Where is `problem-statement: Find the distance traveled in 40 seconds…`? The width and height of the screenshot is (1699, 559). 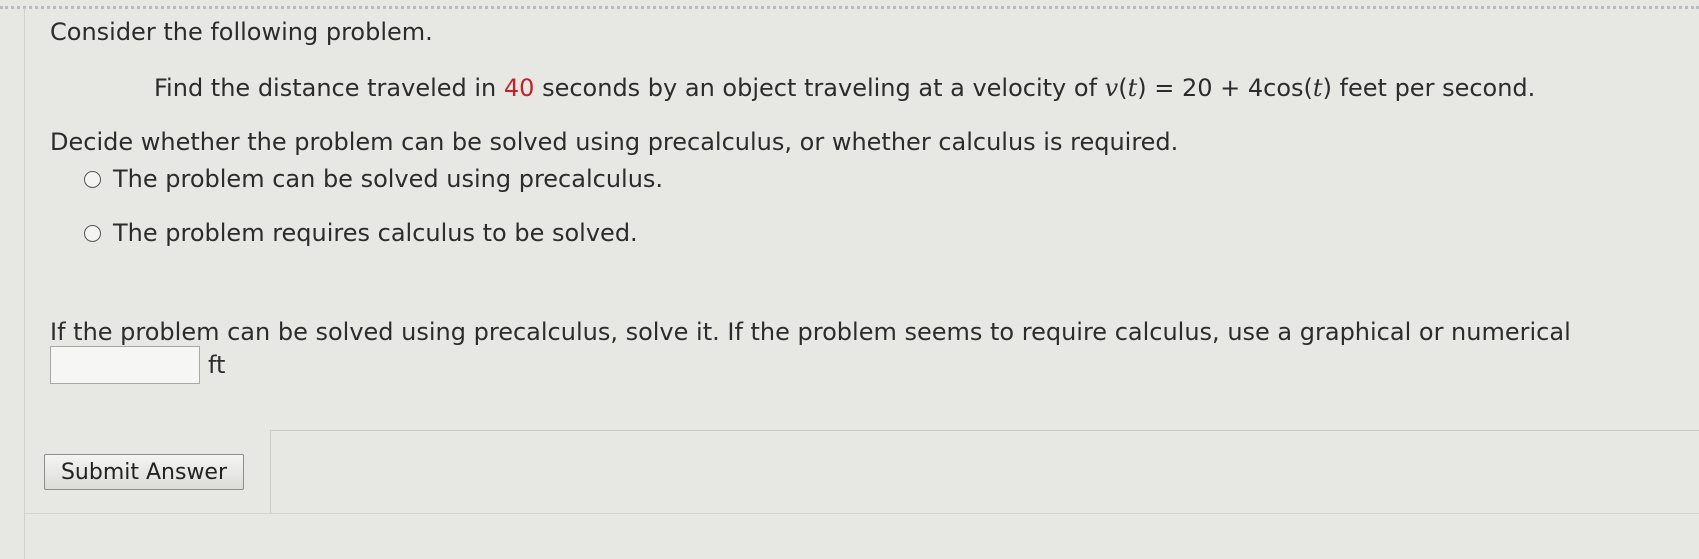
problem-statement: Find the distance traveled in 40 seconds… is located at coordinates (844, 88).